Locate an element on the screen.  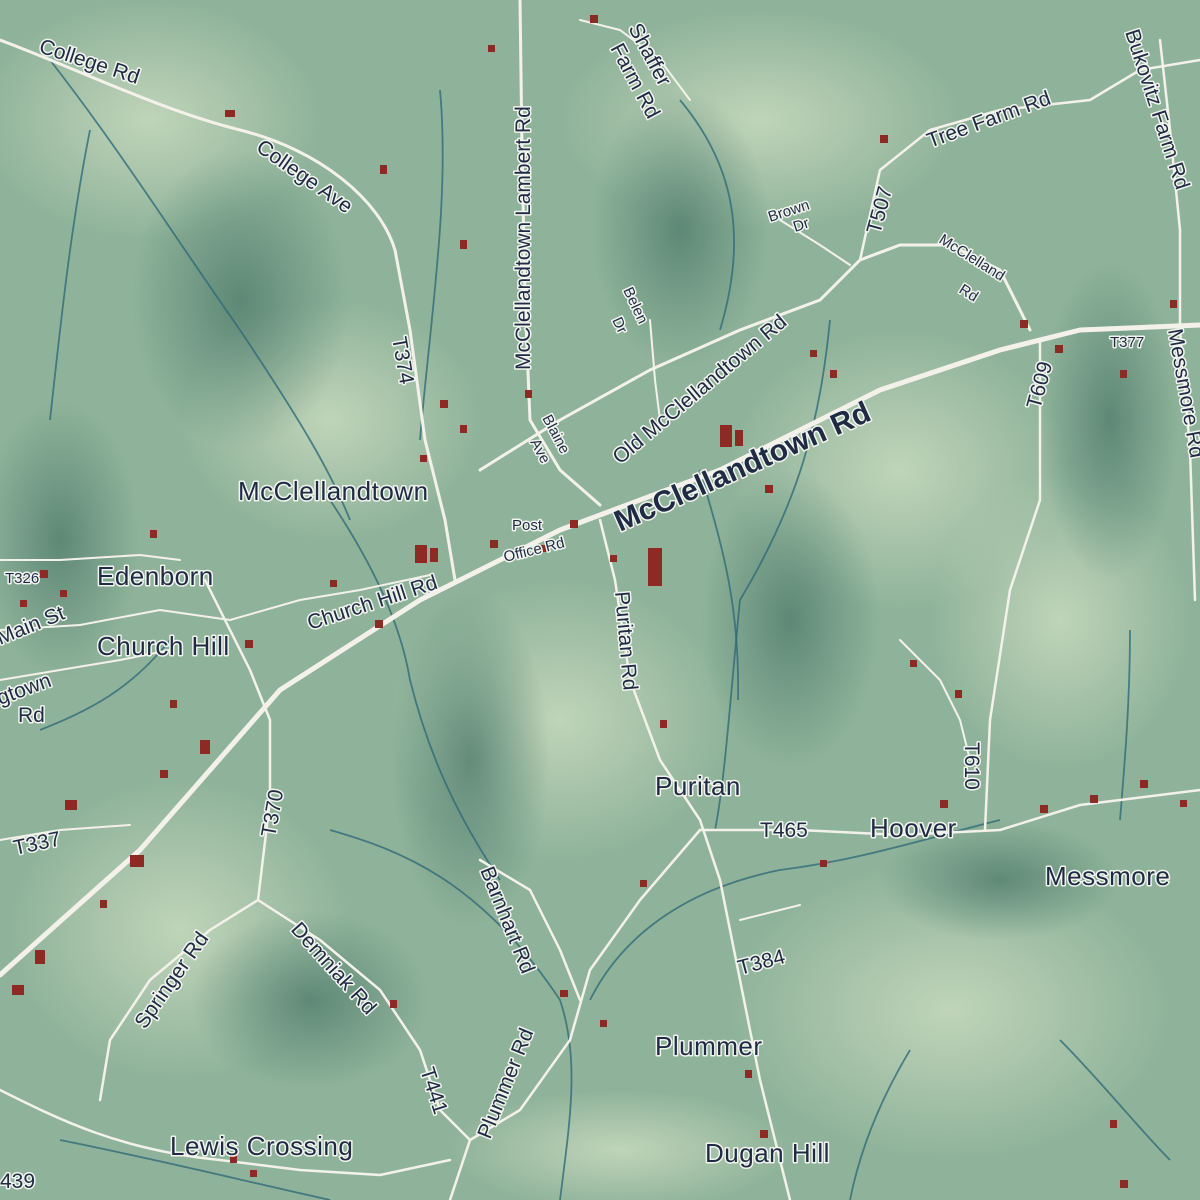
place-label-plummer: Plummer is located at coordinates (709, 1046).